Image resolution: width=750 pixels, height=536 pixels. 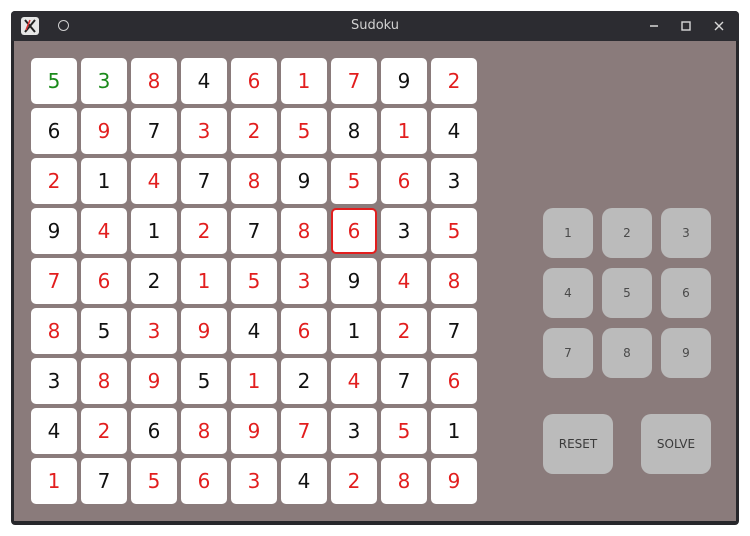 What do you see at coordinates (686, 233) in the screenshot?
I see `keypad-button-3: 3` at bounding box center [686, 233].